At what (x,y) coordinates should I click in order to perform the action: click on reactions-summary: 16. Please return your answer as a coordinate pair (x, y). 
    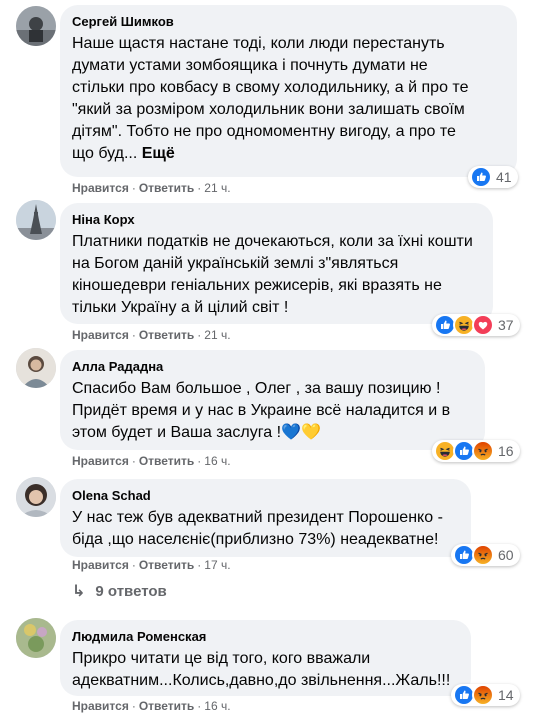
    Looking at the image, I should click on (476, 451).